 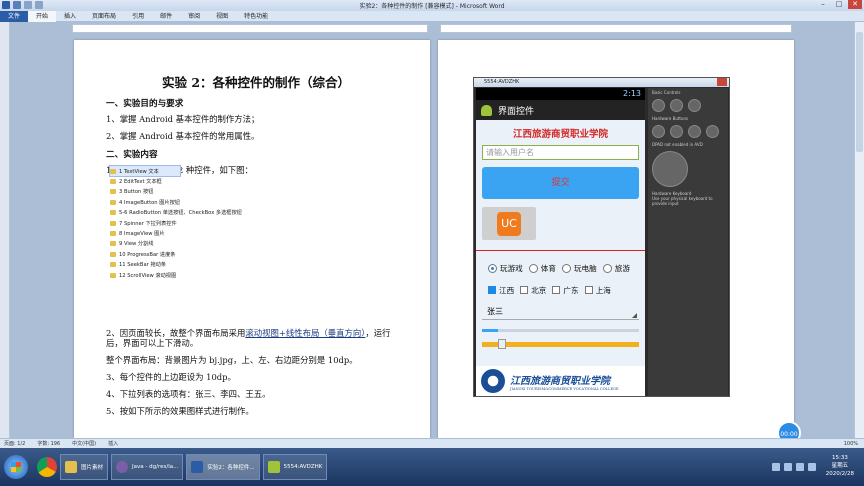 What do you see at coordinates (616, 28) in the screenshot?
I see `horizontal-ruler-page2` at bounding box center [616, 28].